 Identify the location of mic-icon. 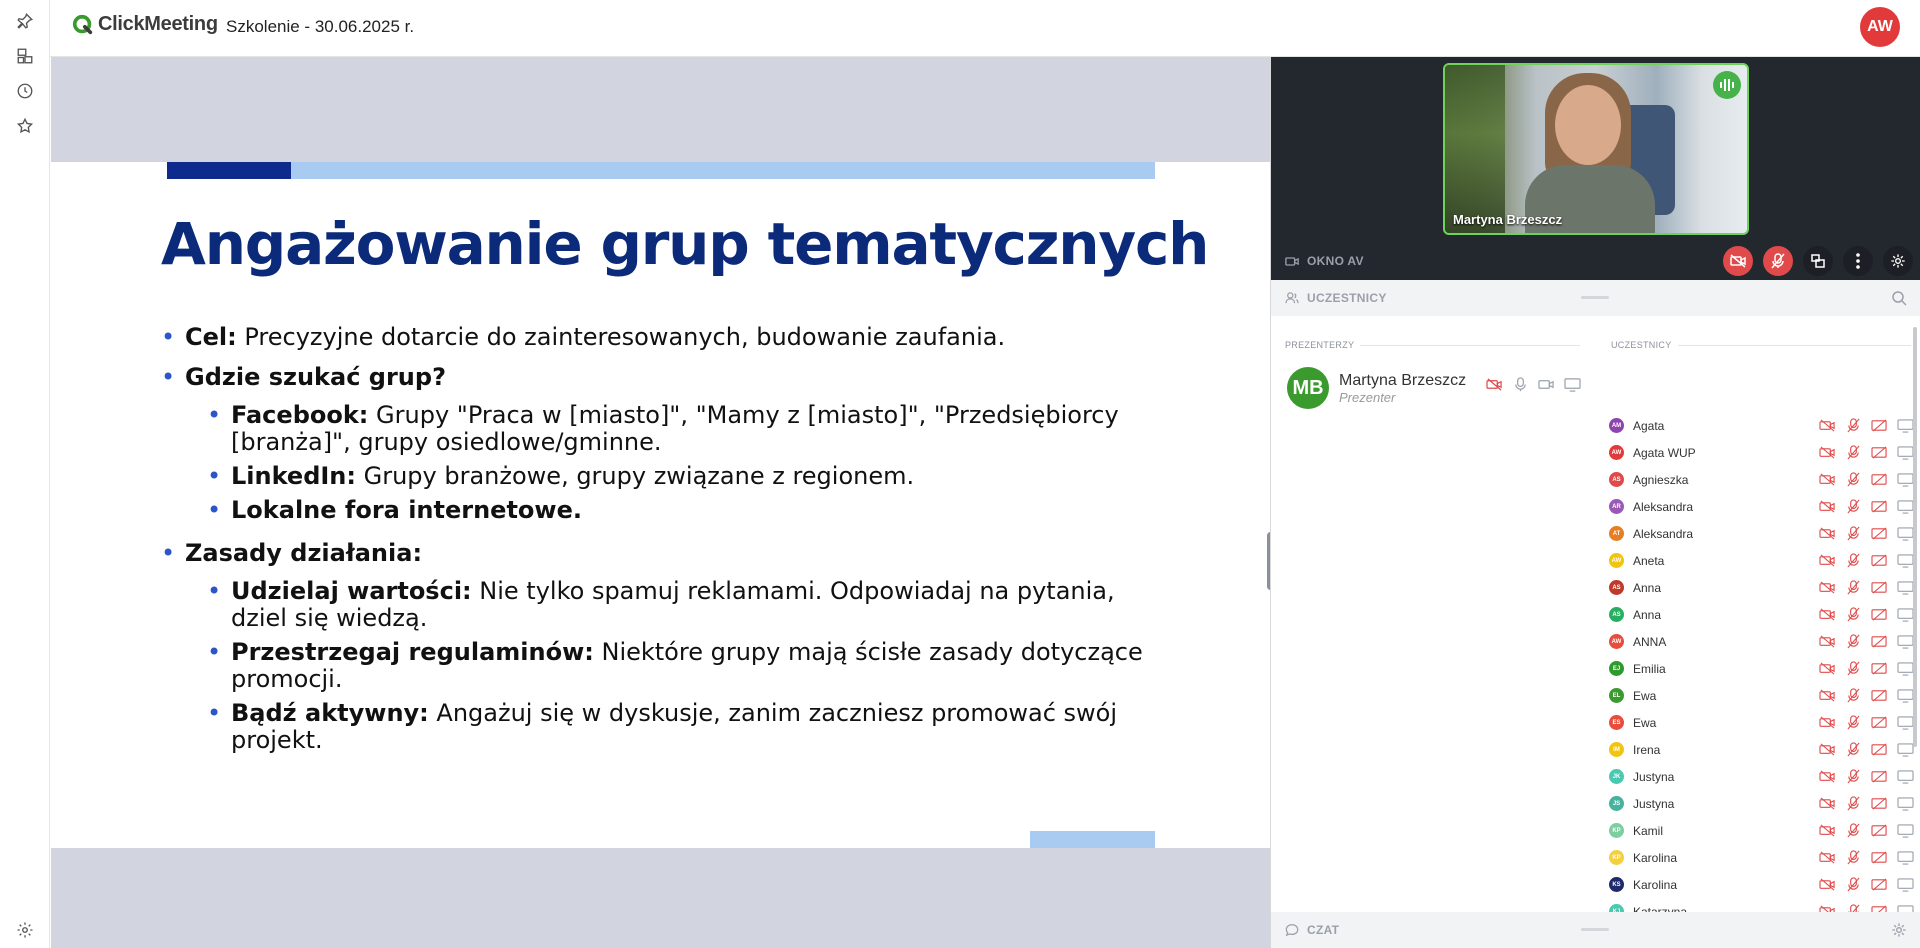
(1520, 384).